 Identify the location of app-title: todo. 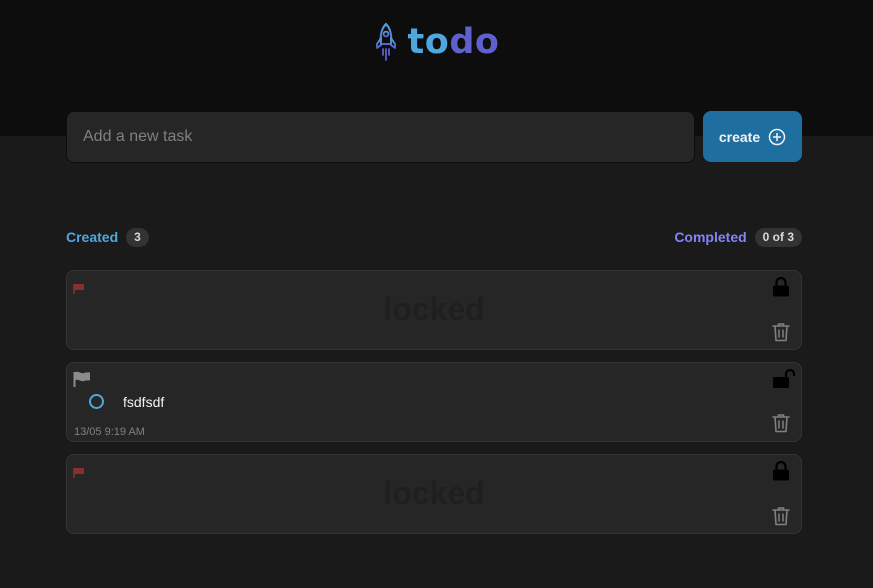
(454, 42).